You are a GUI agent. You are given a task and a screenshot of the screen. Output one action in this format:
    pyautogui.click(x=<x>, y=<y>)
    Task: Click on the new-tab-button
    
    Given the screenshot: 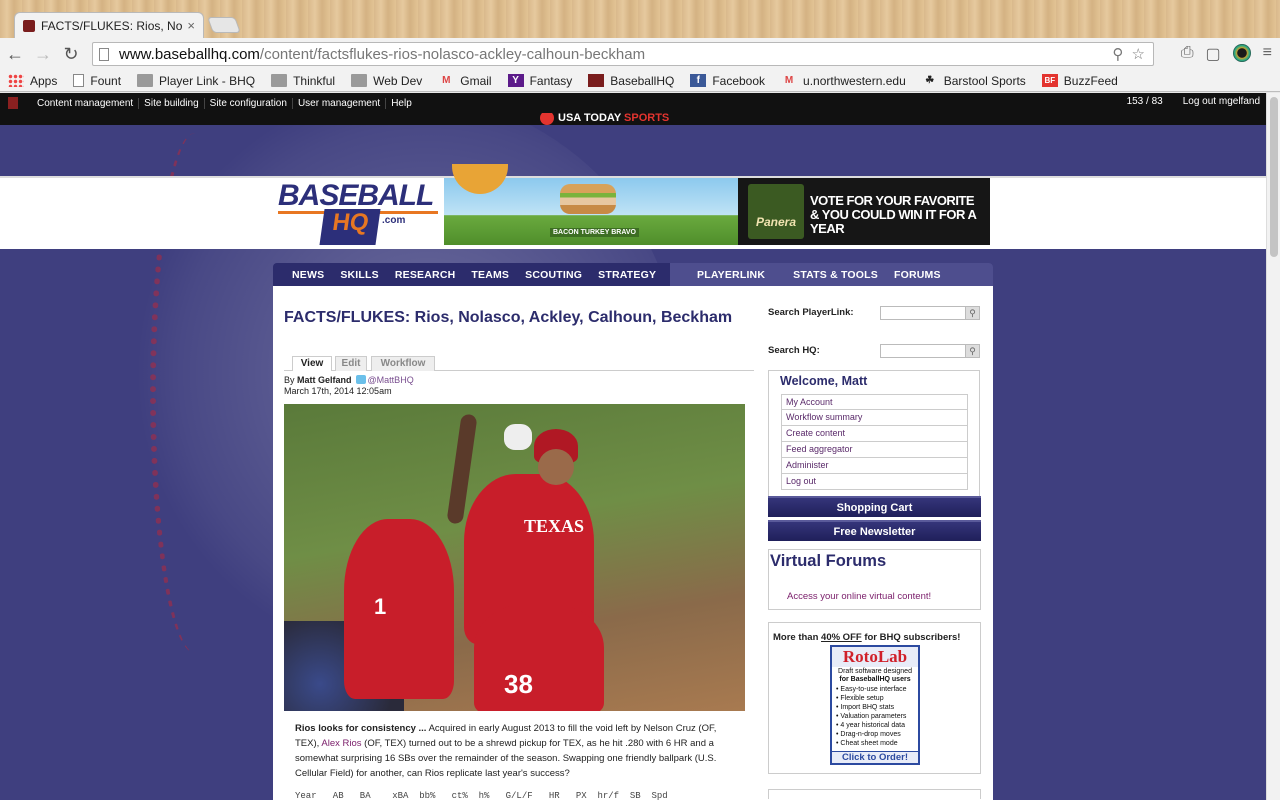 What is the action you would take?
    pyautogui.click(x=224, y=25)
    